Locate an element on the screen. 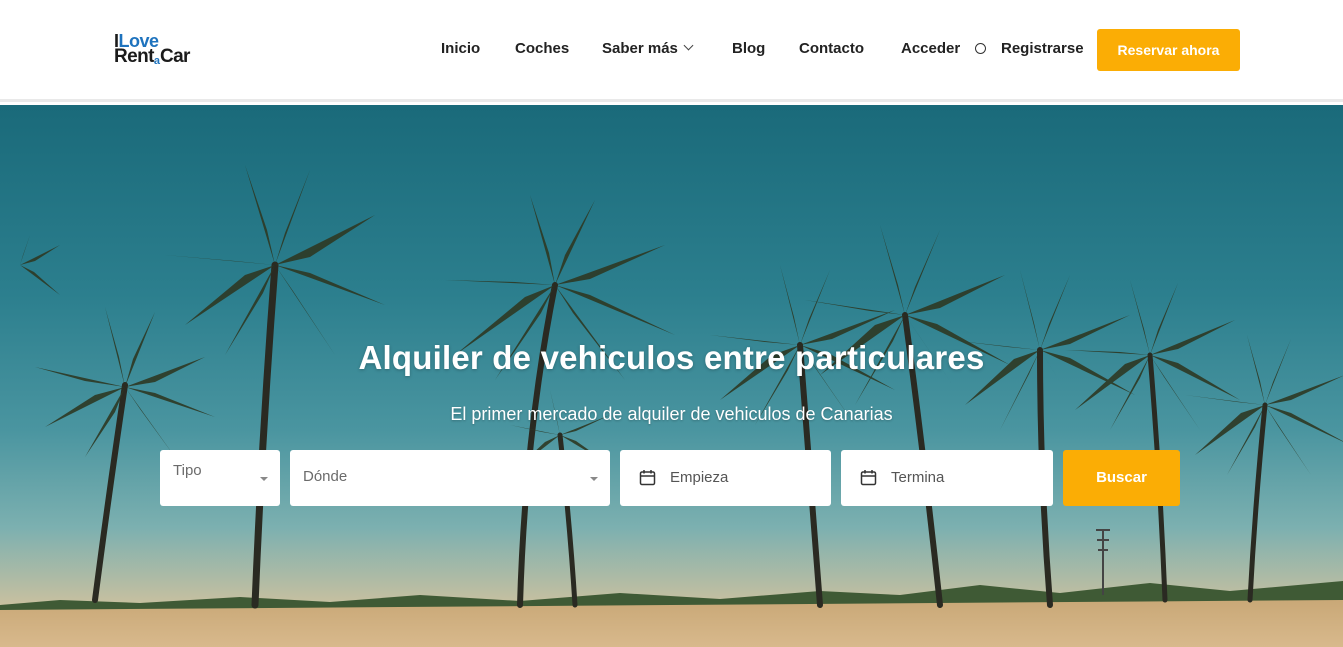 This screenshot has width=1343, height=647. hero-title: Alquiler de vehiculos entre particulares is located at coordinates (671, 357).